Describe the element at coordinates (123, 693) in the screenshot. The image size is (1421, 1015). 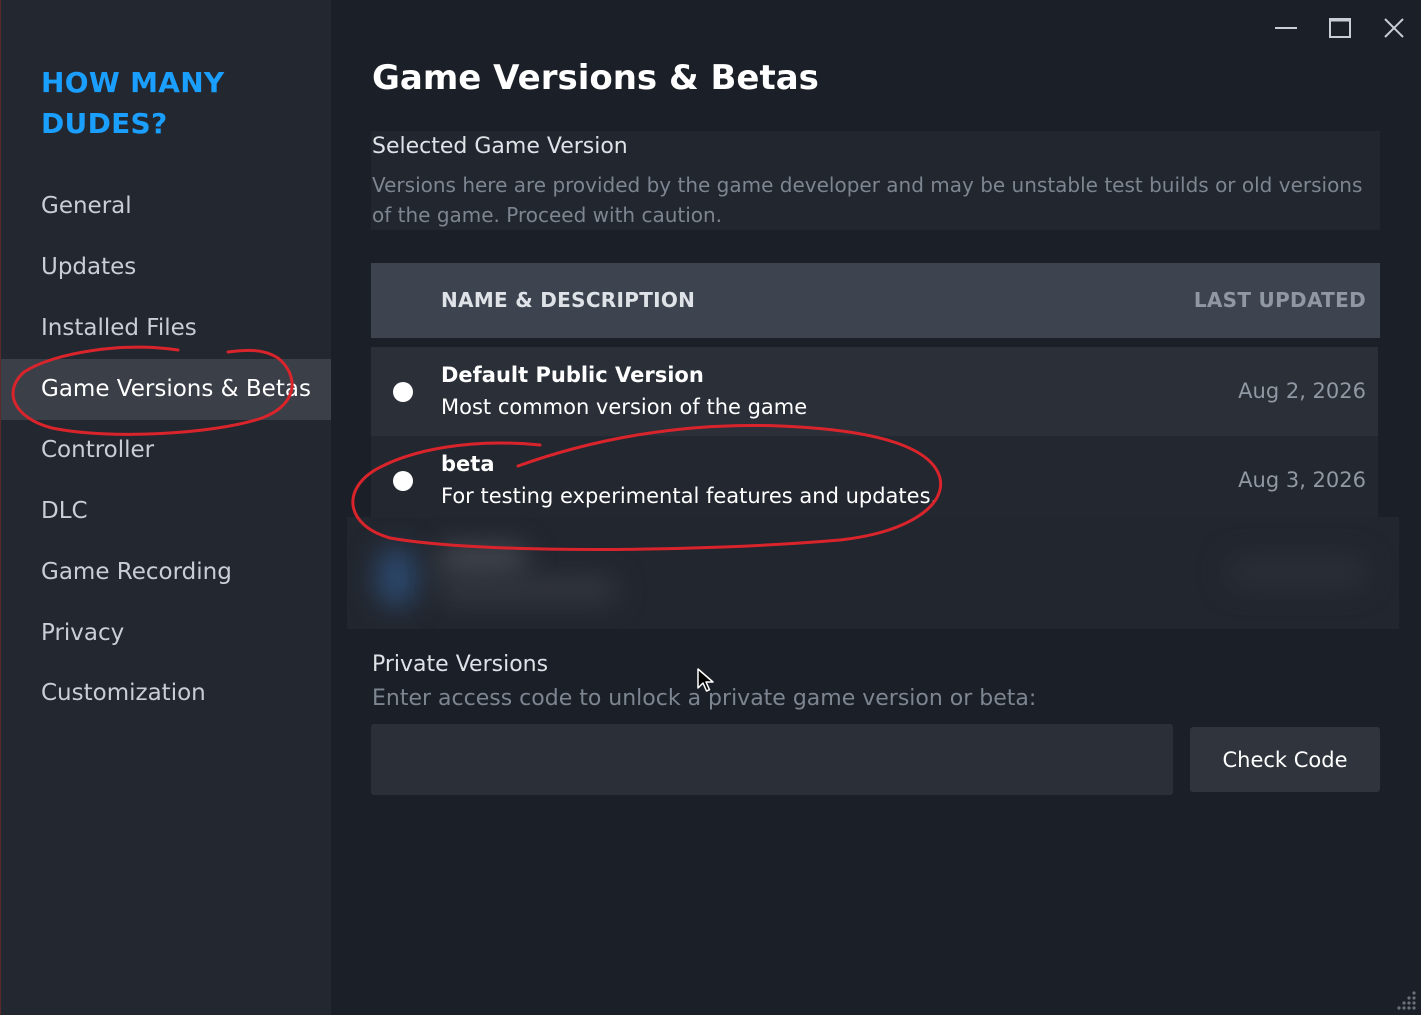
I see `sidebar-item-label: Customization` at that location.